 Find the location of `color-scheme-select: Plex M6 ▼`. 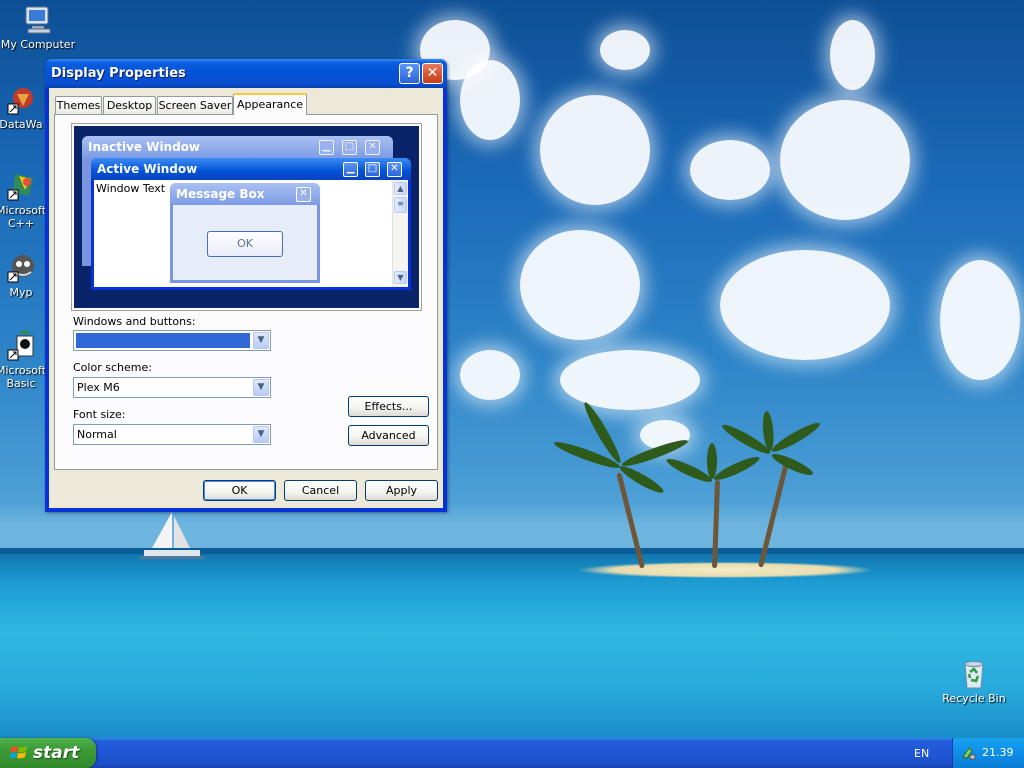

color-scheme-select: Plex M6 ▼ is located at coordinates (172, 387).